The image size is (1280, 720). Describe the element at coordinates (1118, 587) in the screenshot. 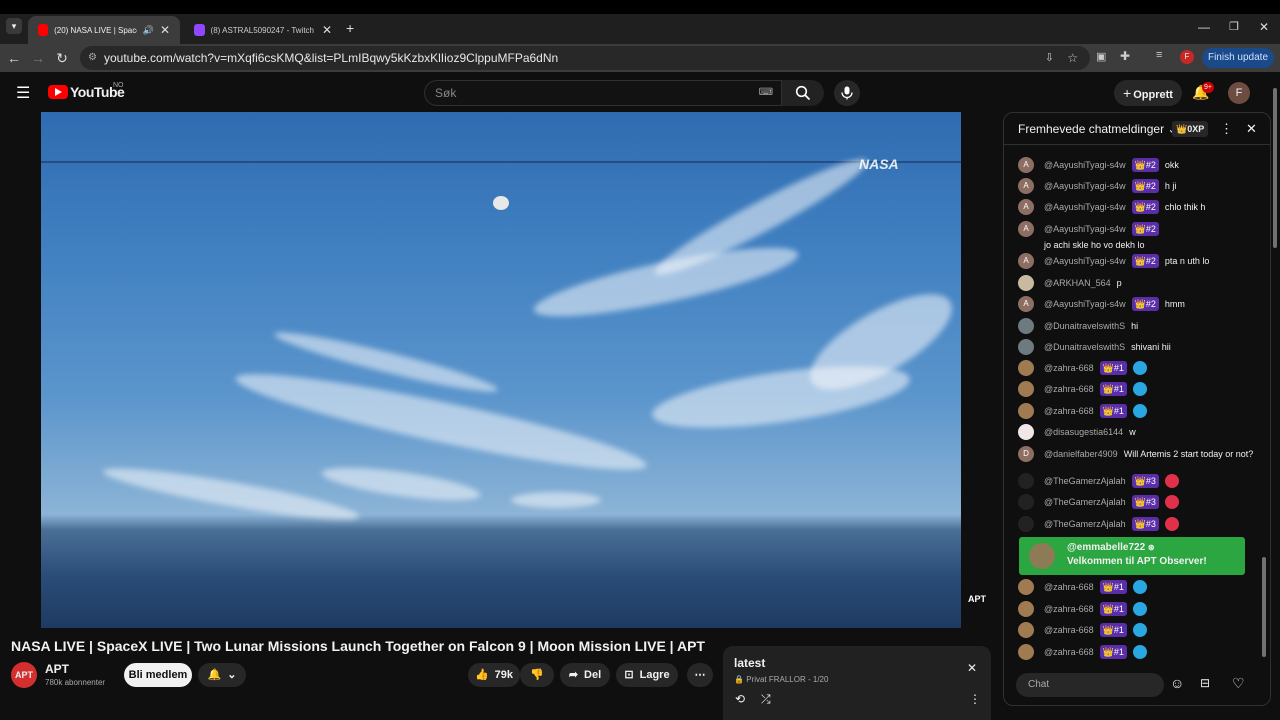

I see `rank-value: #1` at that location.